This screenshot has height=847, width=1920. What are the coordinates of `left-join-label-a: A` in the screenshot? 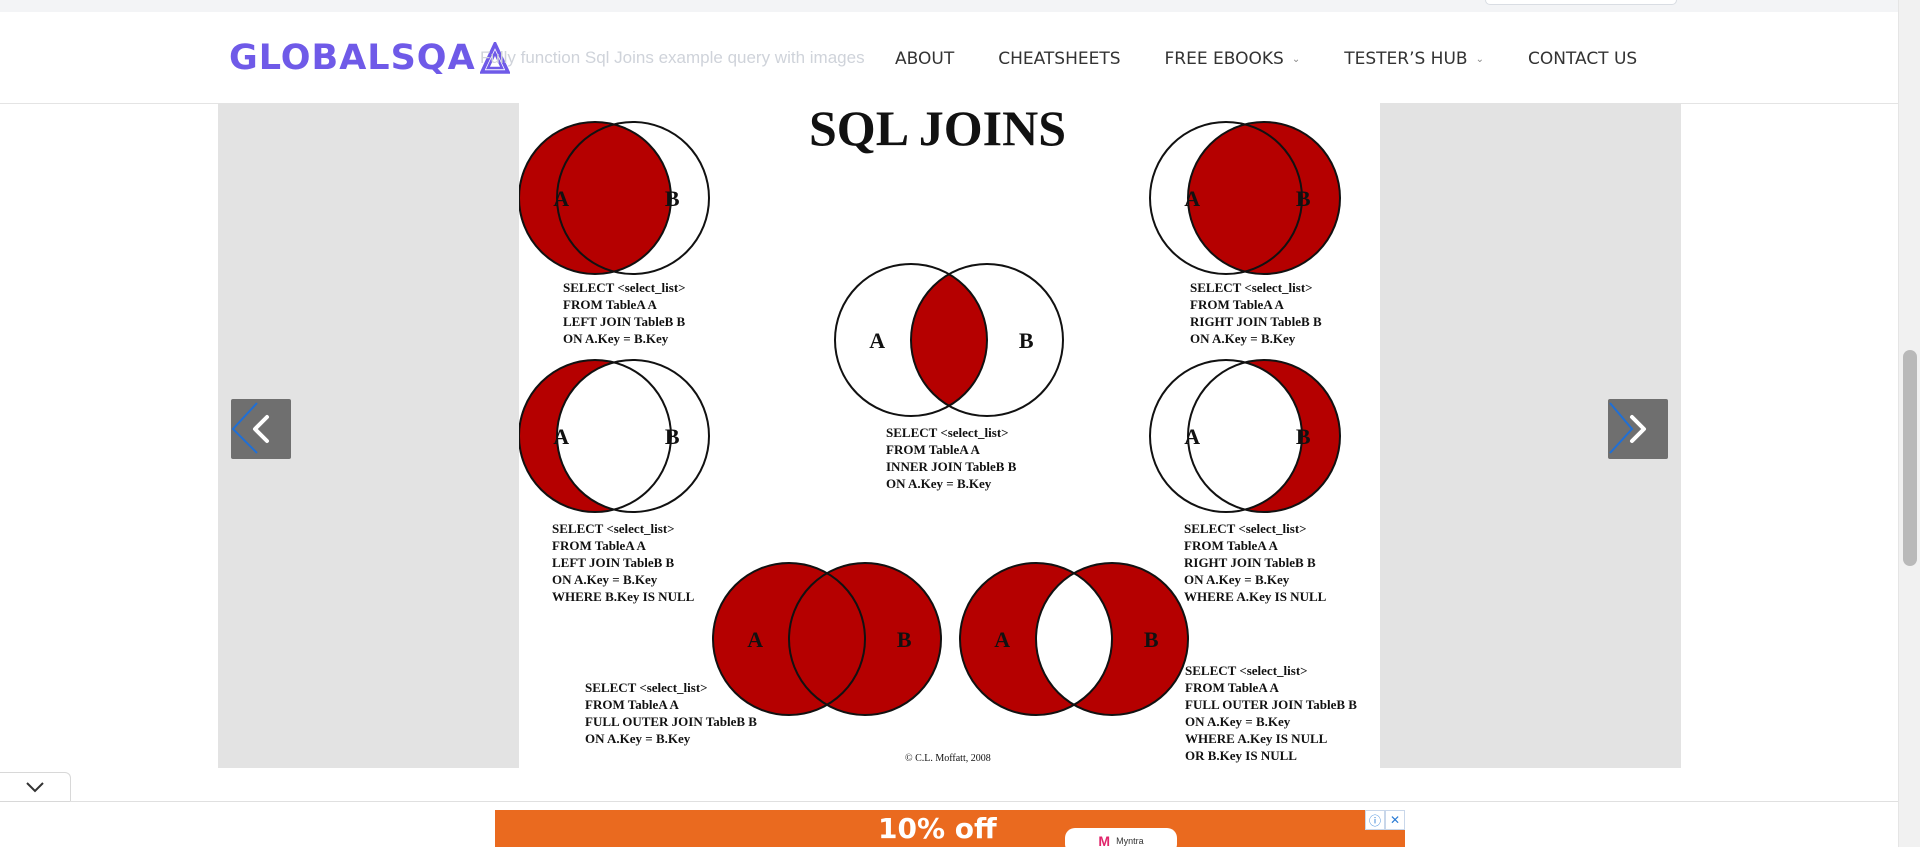 It's located at (561, 198).